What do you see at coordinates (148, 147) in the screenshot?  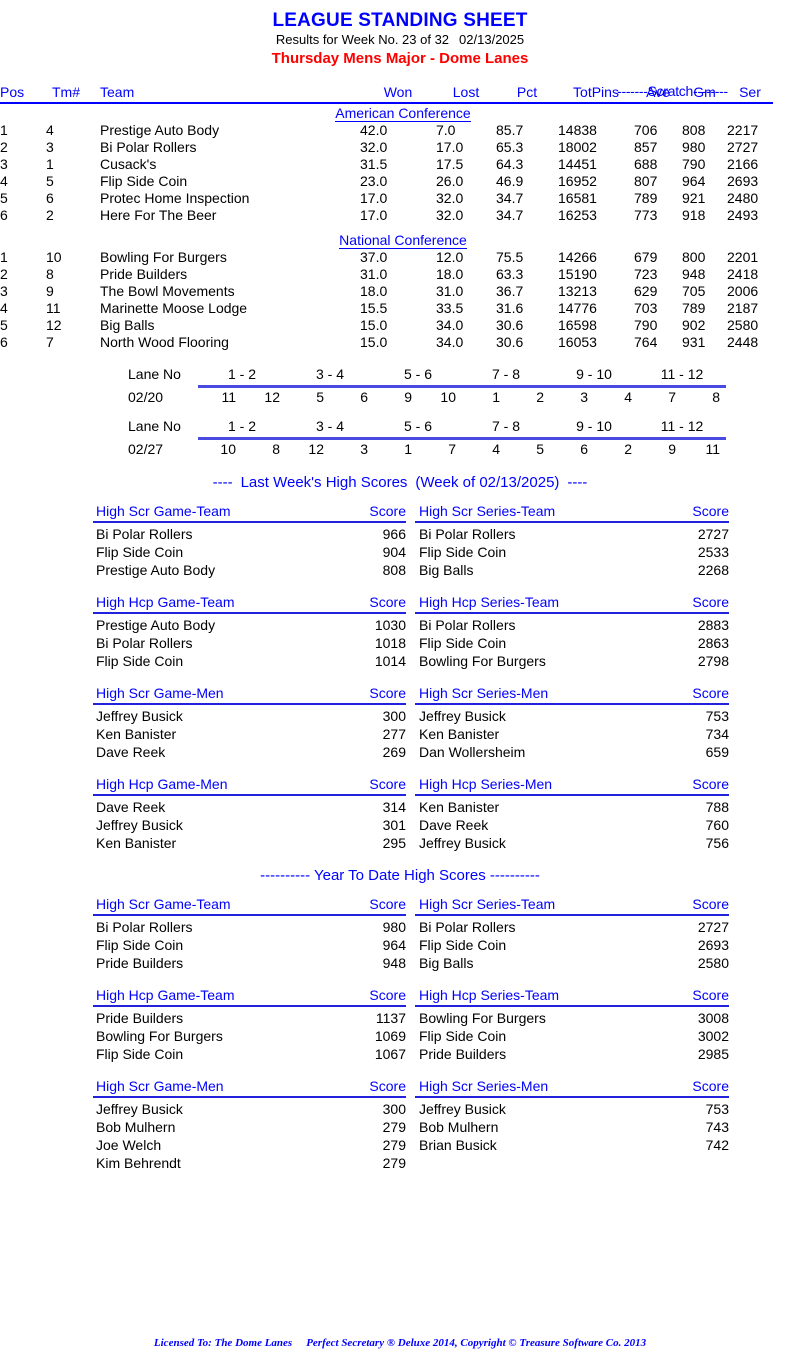 I see `cell-team: Bi Polar Rollers` at bounding box center [148, 147].